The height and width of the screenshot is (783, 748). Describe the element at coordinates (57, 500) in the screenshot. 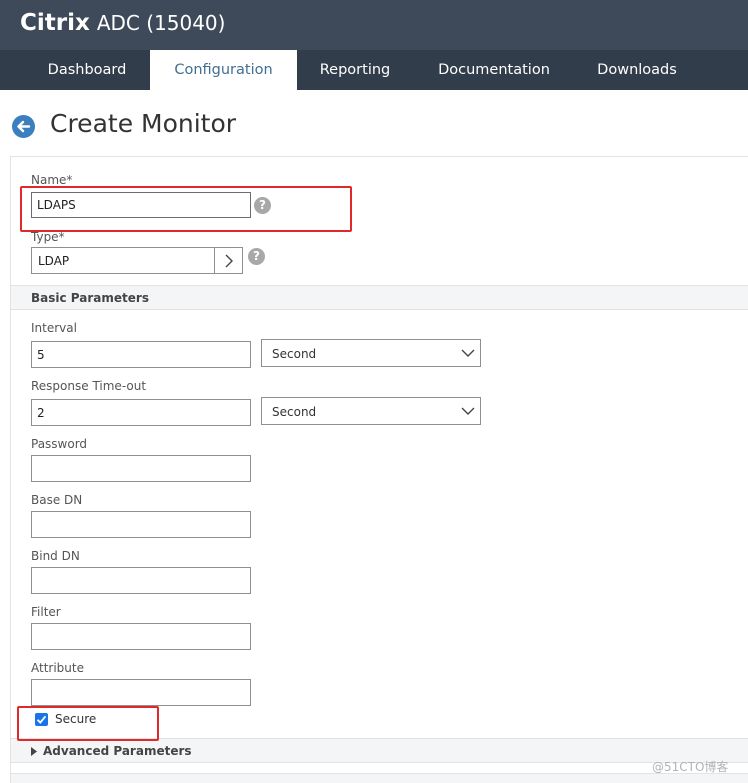

I see `base-dn-label: Base DN` at that location.